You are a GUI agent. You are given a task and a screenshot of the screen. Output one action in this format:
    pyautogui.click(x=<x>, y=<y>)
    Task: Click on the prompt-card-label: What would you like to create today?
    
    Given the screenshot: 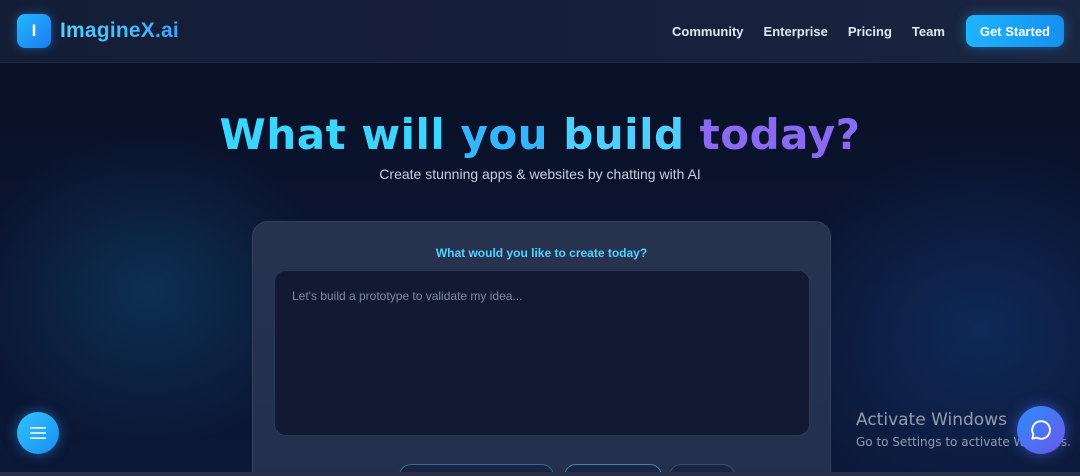 What is the action you would take?
    pyautogui.click(x=541, y=253)
    